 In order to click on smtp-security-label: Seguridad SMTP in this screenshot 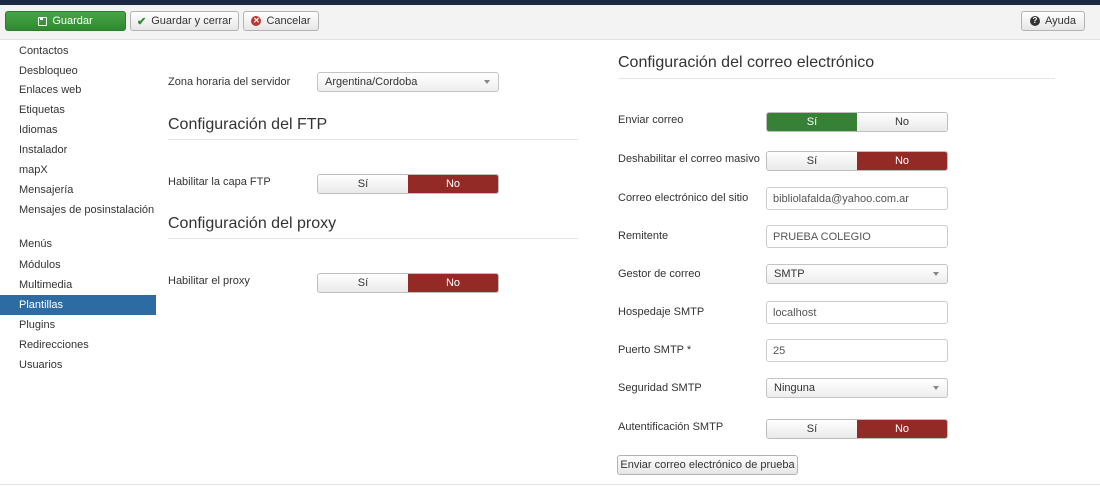, I will do `click(660, 388)`.